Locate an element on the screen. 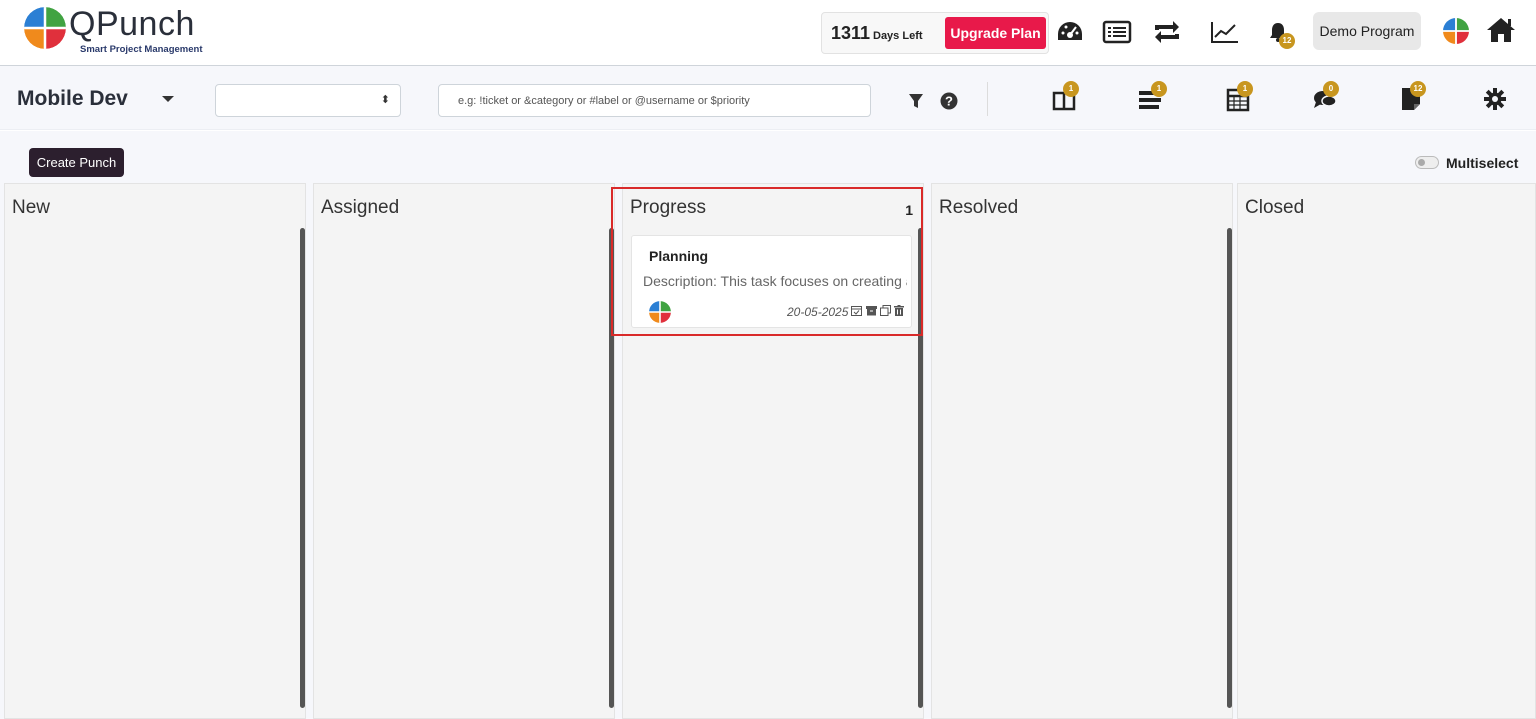 This screenshot has height=719, width=1536. chart-icon is located at coordinates (1225, 32).